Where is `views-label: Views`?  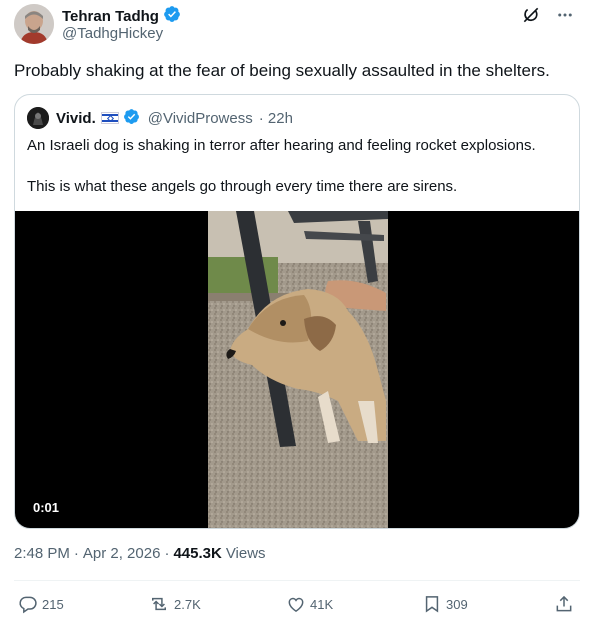
views-label: Views is located at coordinates (245, 553).